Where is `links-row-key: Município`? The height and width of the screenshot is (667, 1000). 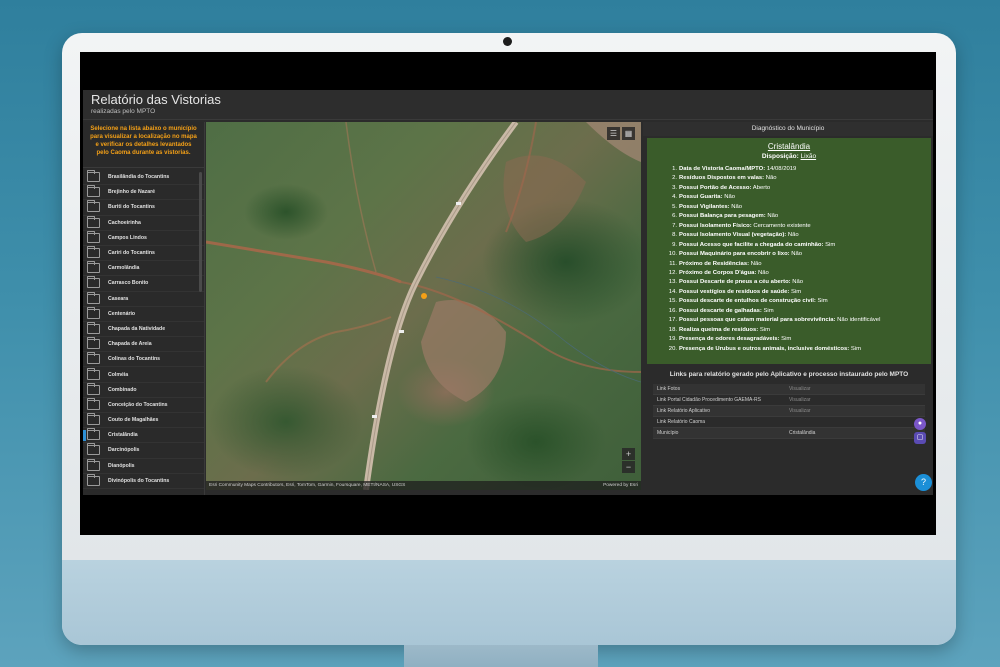 links-row-key: Município is located at coordinates (668, 433).